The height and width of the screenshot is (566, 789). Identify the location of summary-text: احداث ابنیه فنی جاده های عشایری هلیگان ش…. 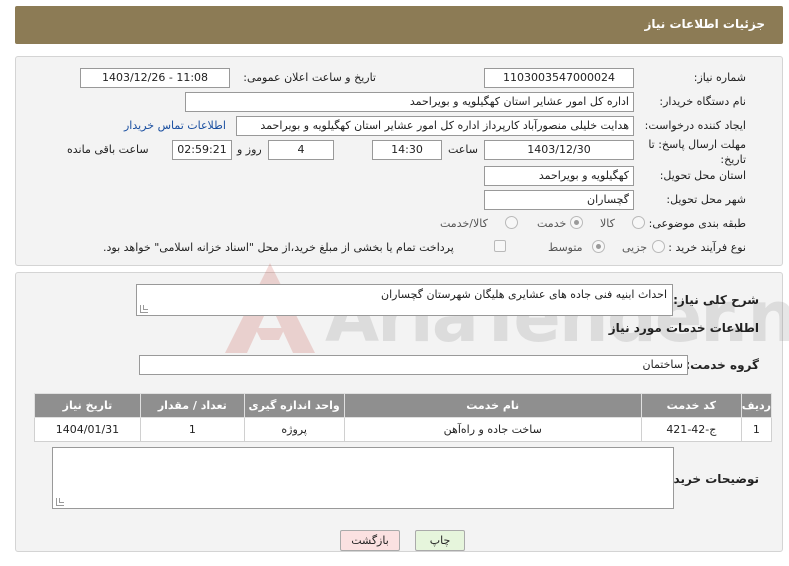
(524, 294).